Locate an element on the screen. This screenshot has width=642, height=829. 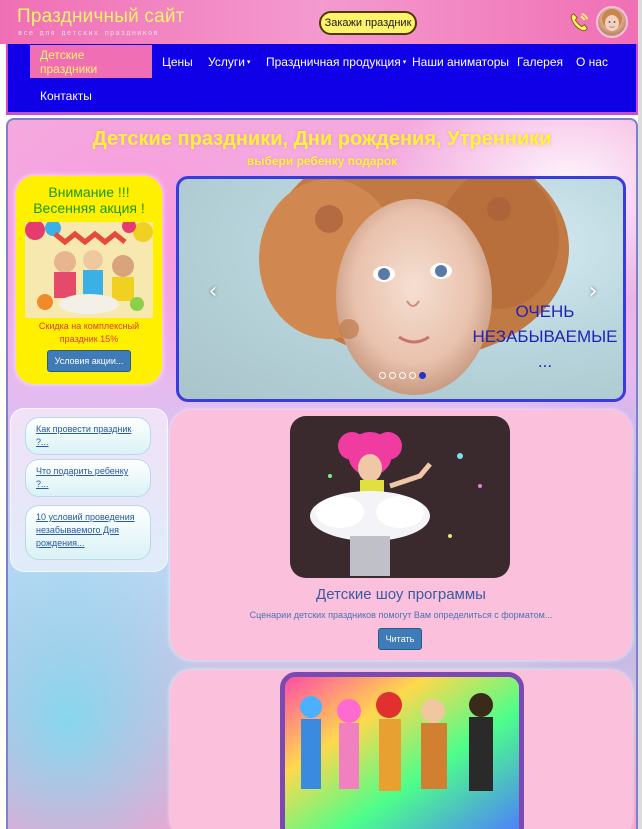
animators-photo is located at coordinates (402, 753).